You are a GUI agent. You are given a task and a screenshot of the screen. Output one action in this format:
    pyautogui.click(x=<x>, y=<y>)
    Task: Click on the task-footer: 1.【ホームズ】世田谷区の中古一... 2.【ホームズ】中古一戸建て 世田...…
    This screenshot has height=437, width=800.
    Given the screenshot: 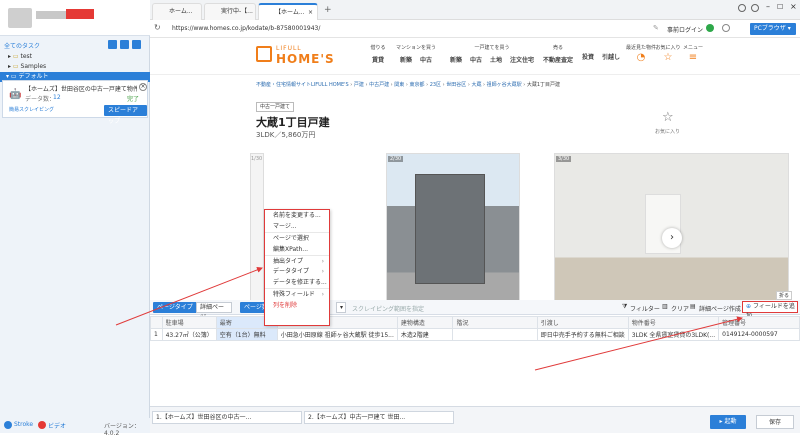 What is the action you would take?
    pyautogui.click(x=475, y=419)
    